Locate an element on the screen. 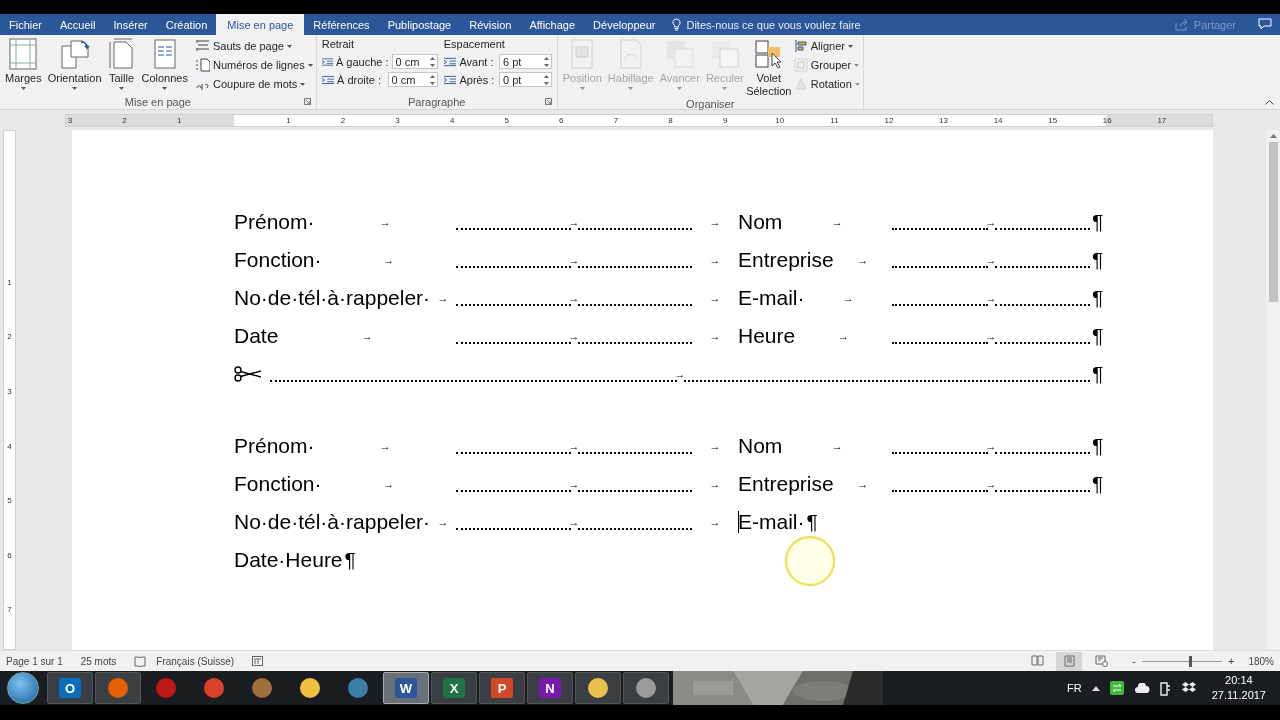  ruler-number: 9 is located at coordinates (725, 120).